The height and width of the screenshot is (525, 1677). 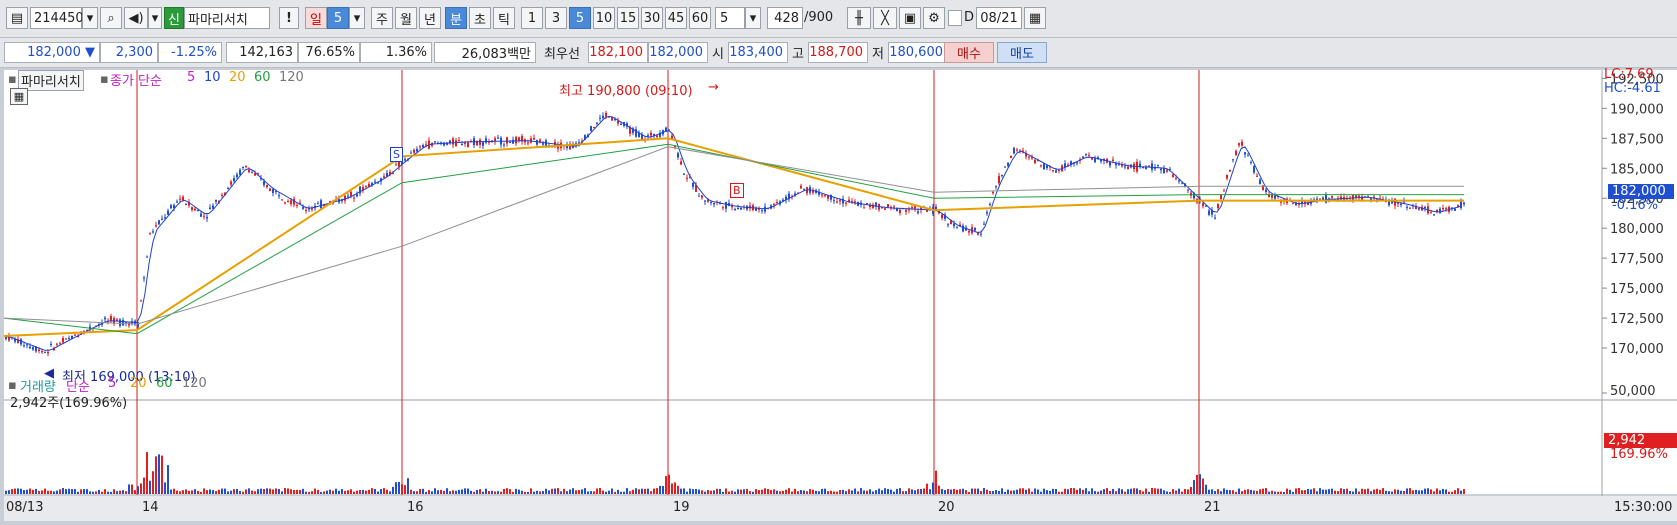 What do you see at coordinates (289, 18) in the screenshot?
I see `alert-button: !` at bounding box center [289, 18].